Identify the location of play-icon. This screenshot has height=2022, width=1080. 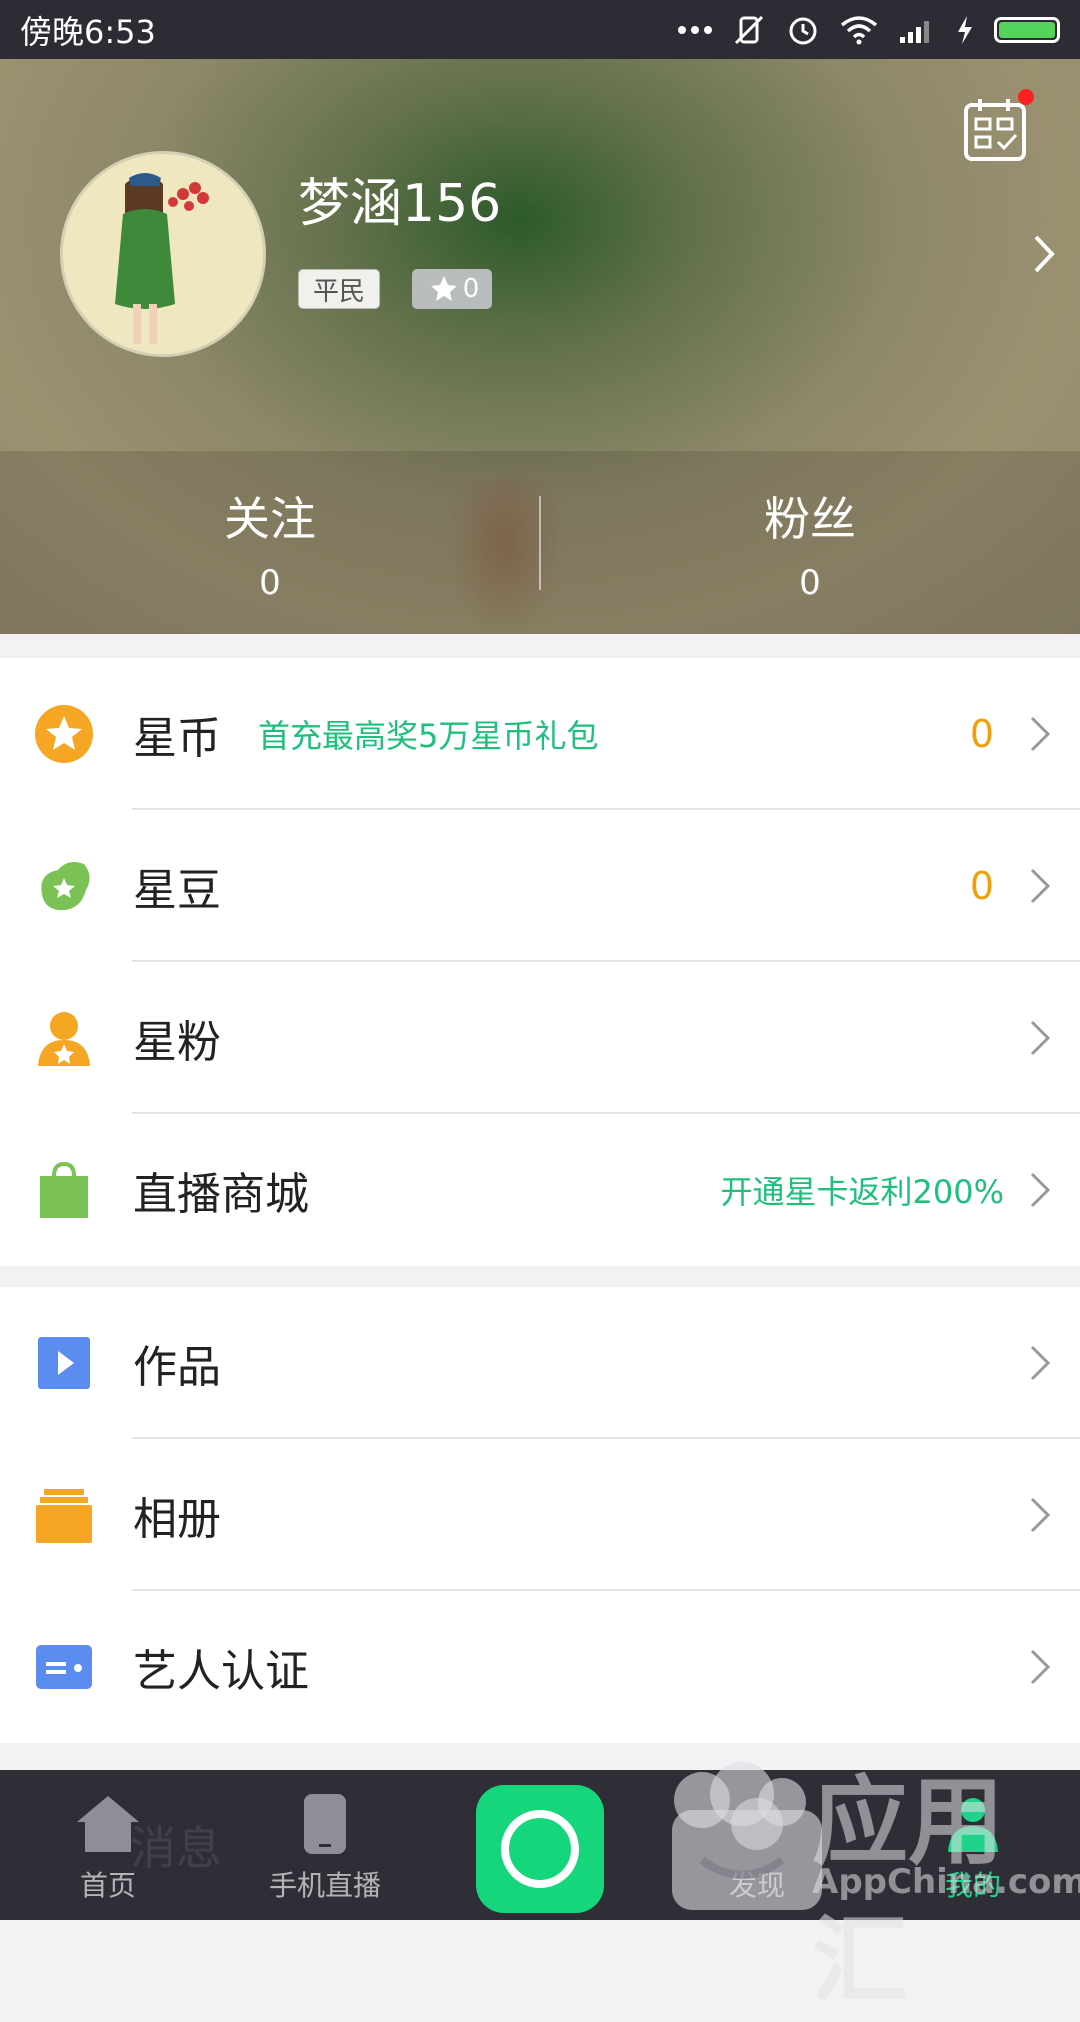
(64, 1363).